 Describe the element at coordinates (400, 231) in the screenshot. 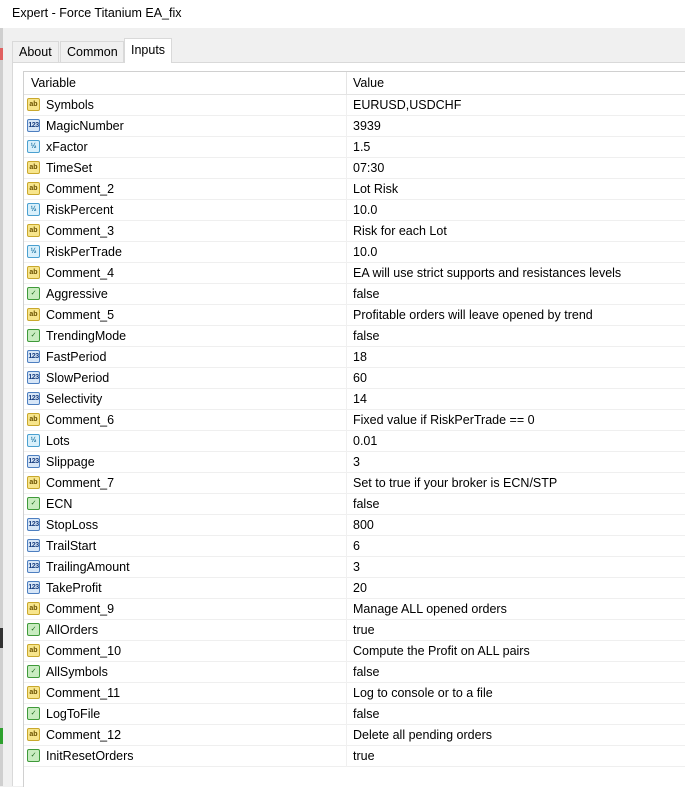

I see `variable-value: Risk for each Lot` at that location.